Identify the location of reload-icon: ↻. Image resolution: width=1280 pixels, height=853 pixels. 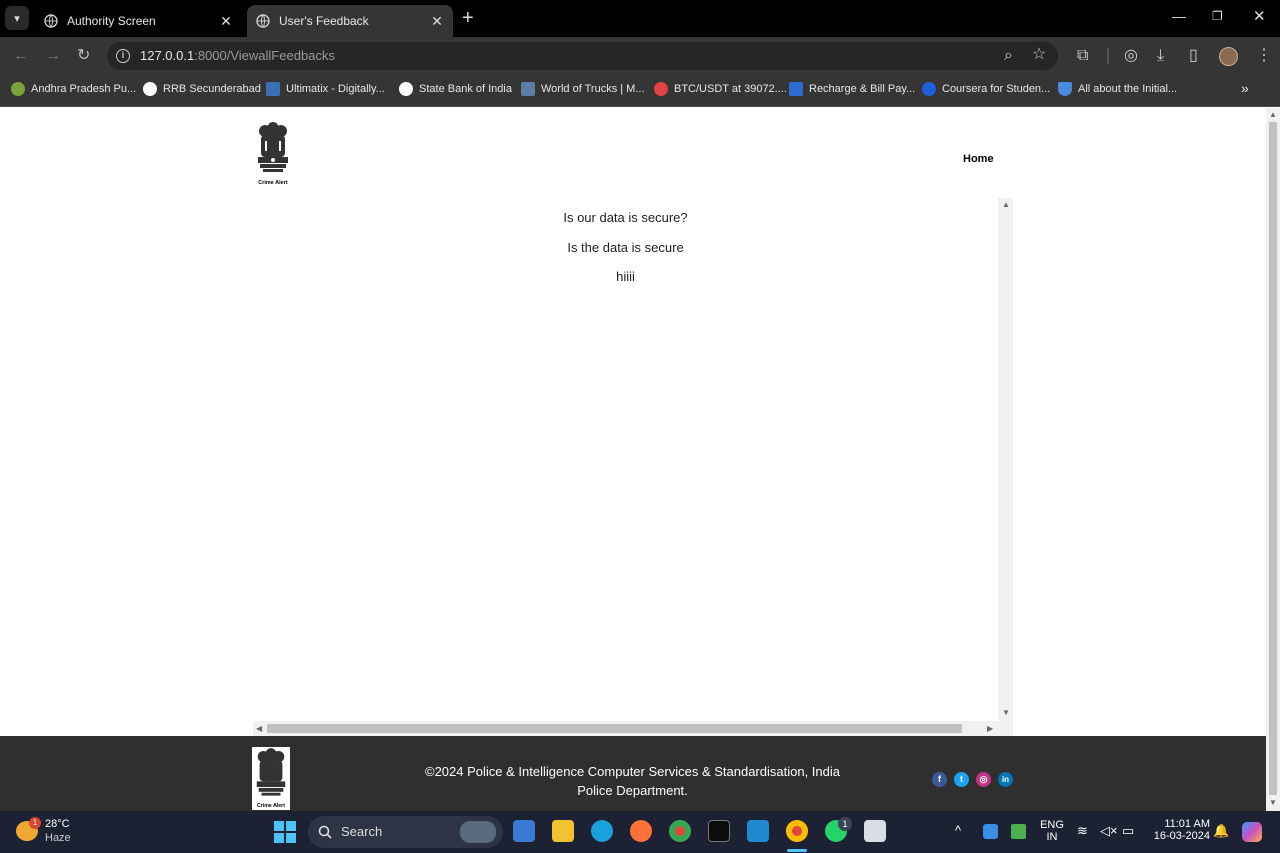
(83, 56).